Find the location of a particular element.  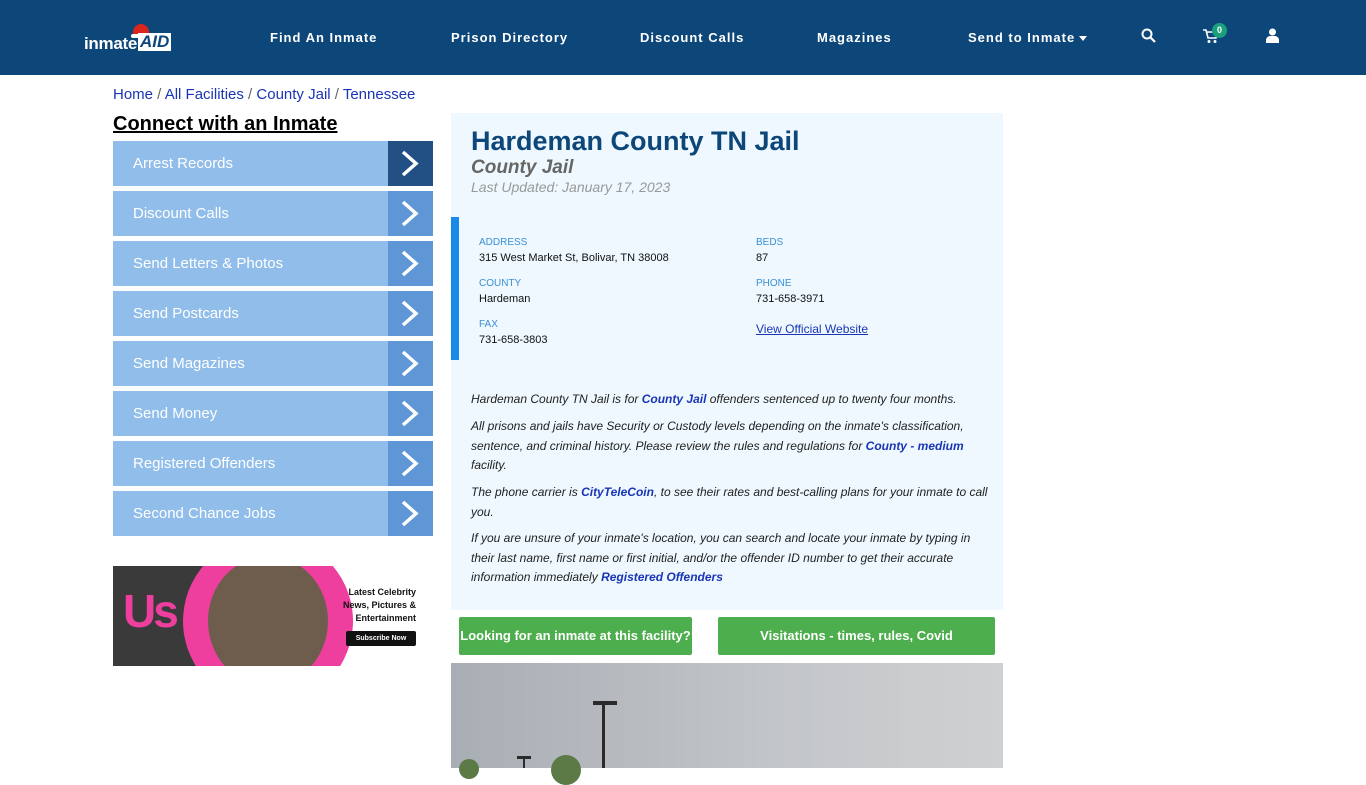

phone-field: PHONE 731-658-3971 is located at coordinates (790, 291).